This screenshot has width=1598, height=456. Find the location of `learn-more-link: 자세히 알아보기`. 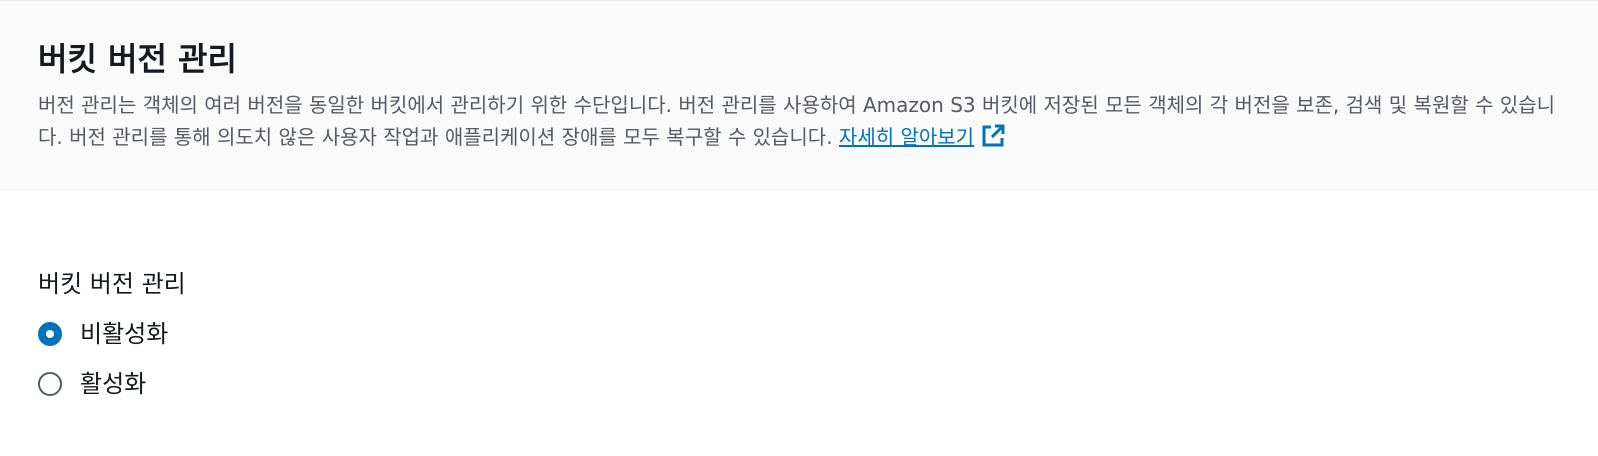

learn-more-link: 자세히 알아보기 is located at coordinates (906, 137).